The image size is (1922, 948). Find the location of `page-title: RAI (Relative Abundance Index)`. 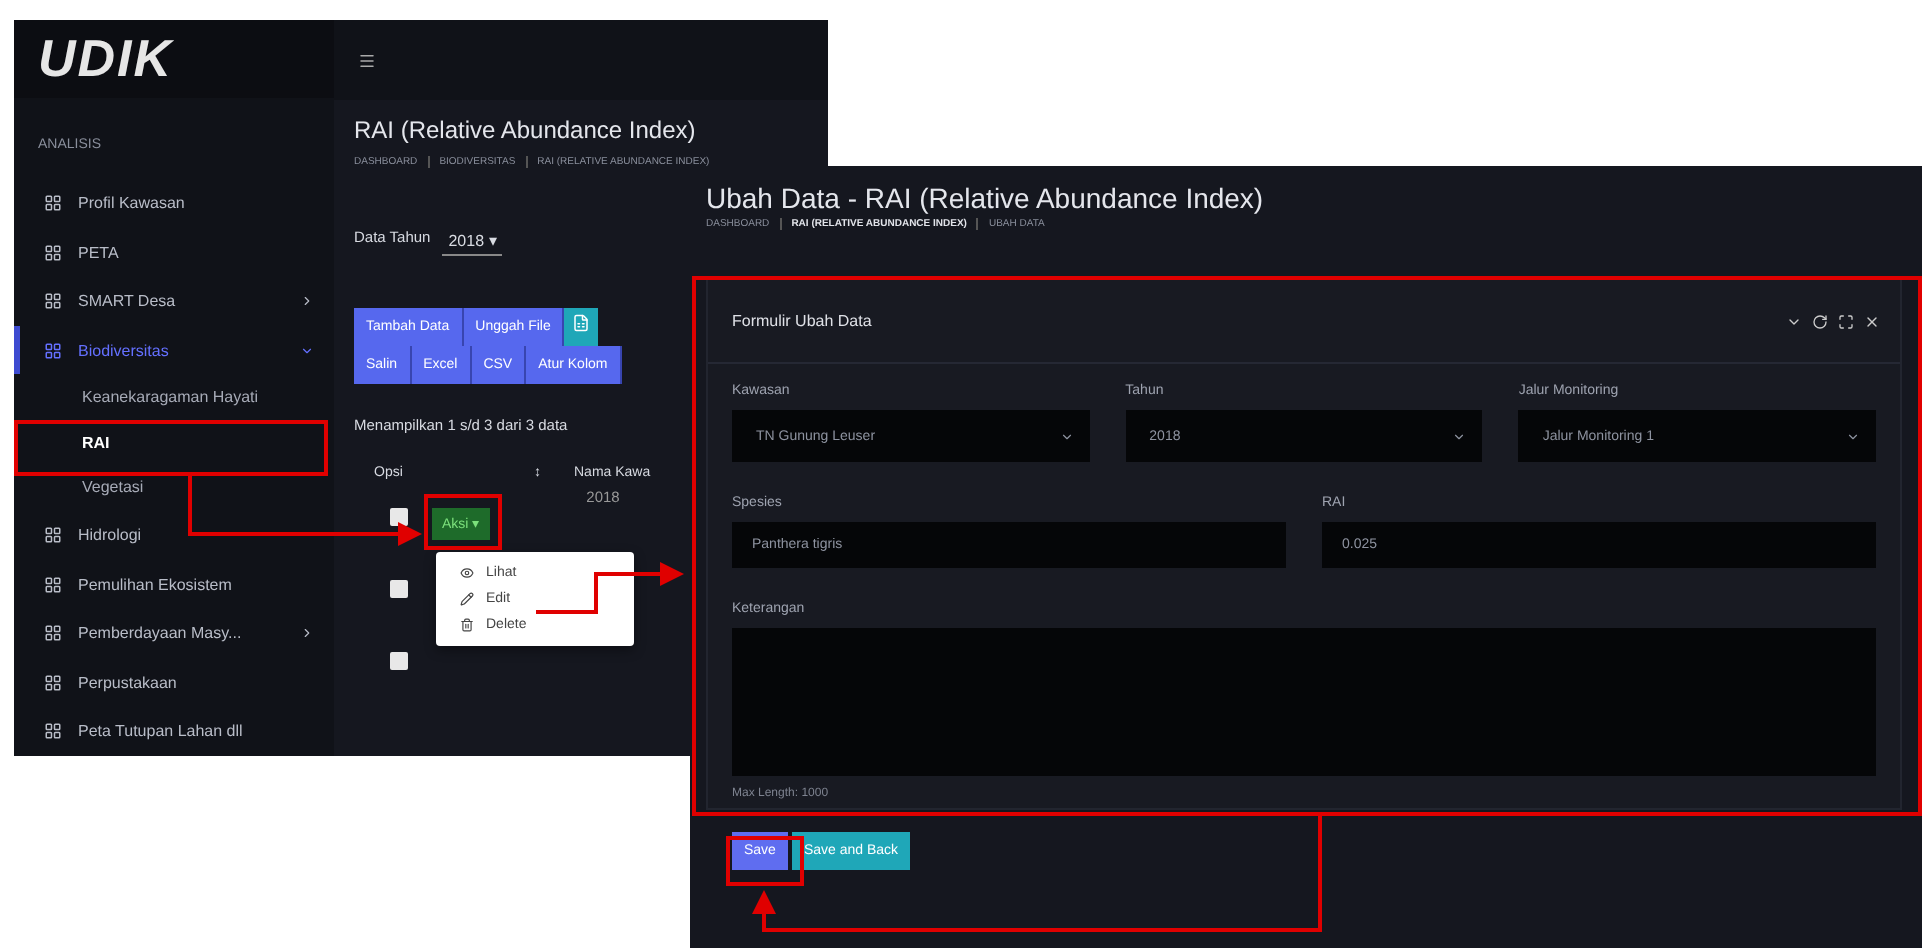

page-title: RAI (Relative Abundance Index) is located at coordinates (526, 130).